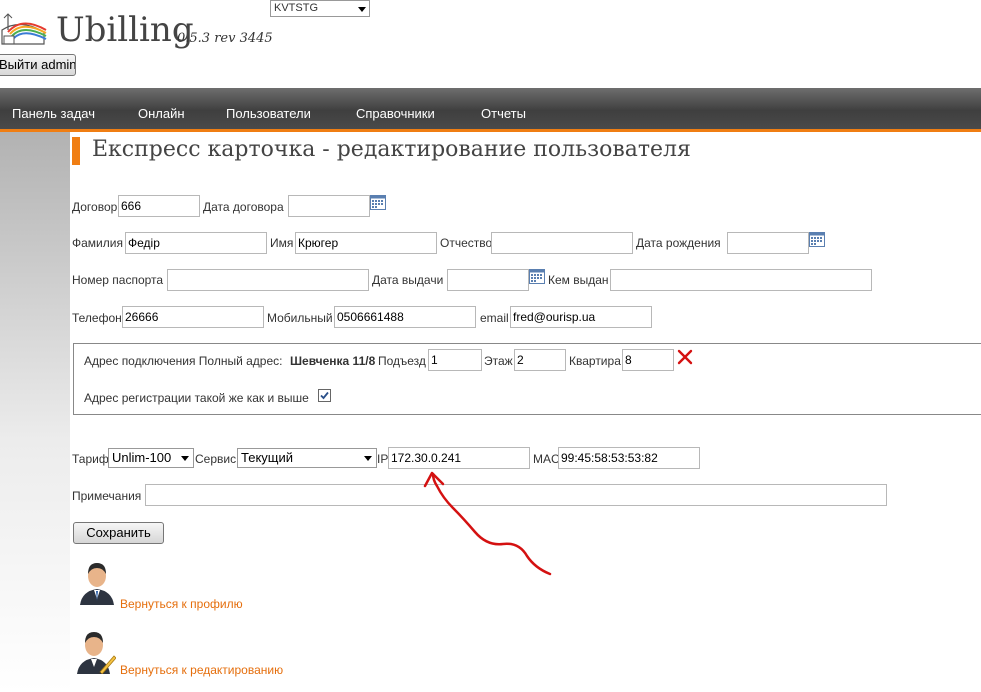 The height and width of the screenshot is (692, 981). I want to click on back-to-edit-link: Вернуться к редактированию, so click(201, 670).